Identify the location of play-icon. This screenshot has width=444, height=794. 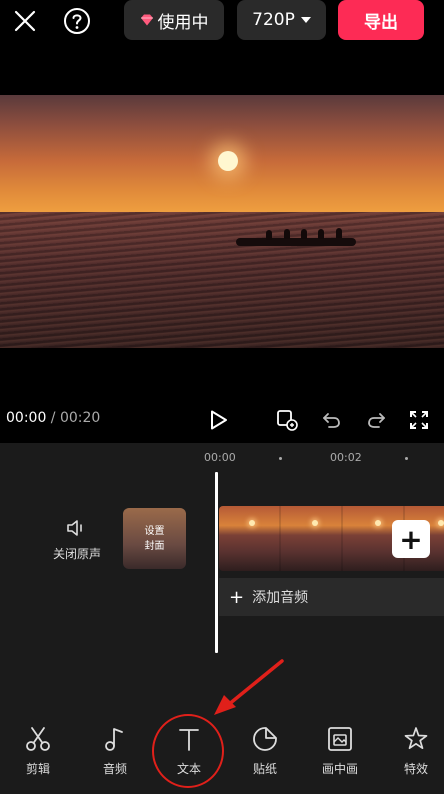
(219, 420).